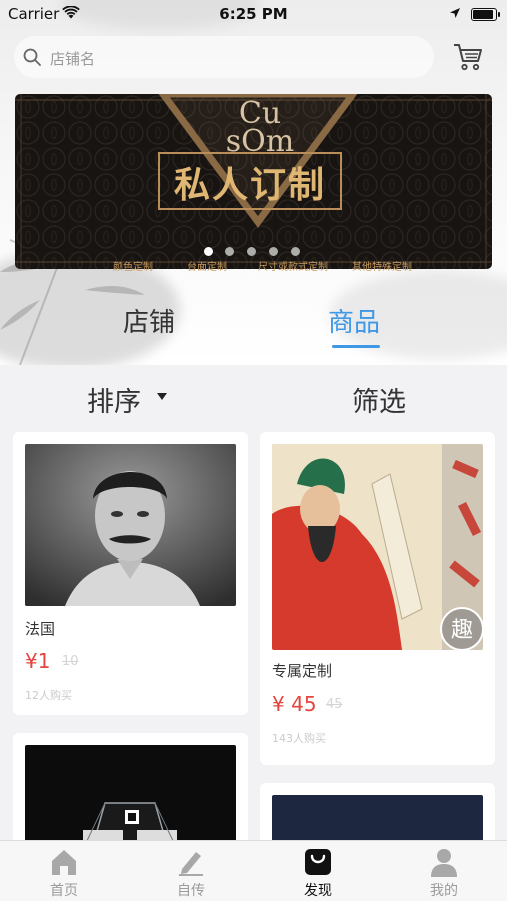 This screenshot has width=507, height=901. What do you see at coordinates (468, 57) in the screenshot?
I see `shopping-cart-icon` at bounding box center [468, 57].